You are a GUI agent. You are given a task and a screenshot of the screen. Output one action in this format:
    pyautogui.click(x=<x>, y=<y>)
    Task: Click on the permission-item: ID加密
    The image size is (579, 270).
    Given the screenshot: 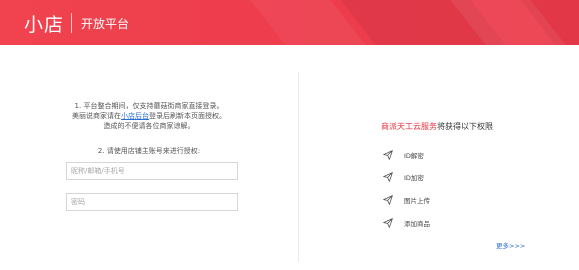 What is the action you would take?
    pyautogui.click(x=403, y=177)
    